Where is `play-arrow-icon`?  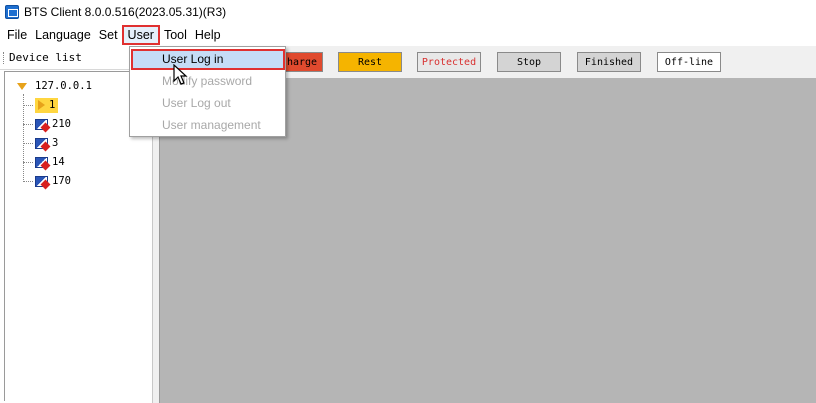
play-arrow-icon is located at coordinates (41, 105).